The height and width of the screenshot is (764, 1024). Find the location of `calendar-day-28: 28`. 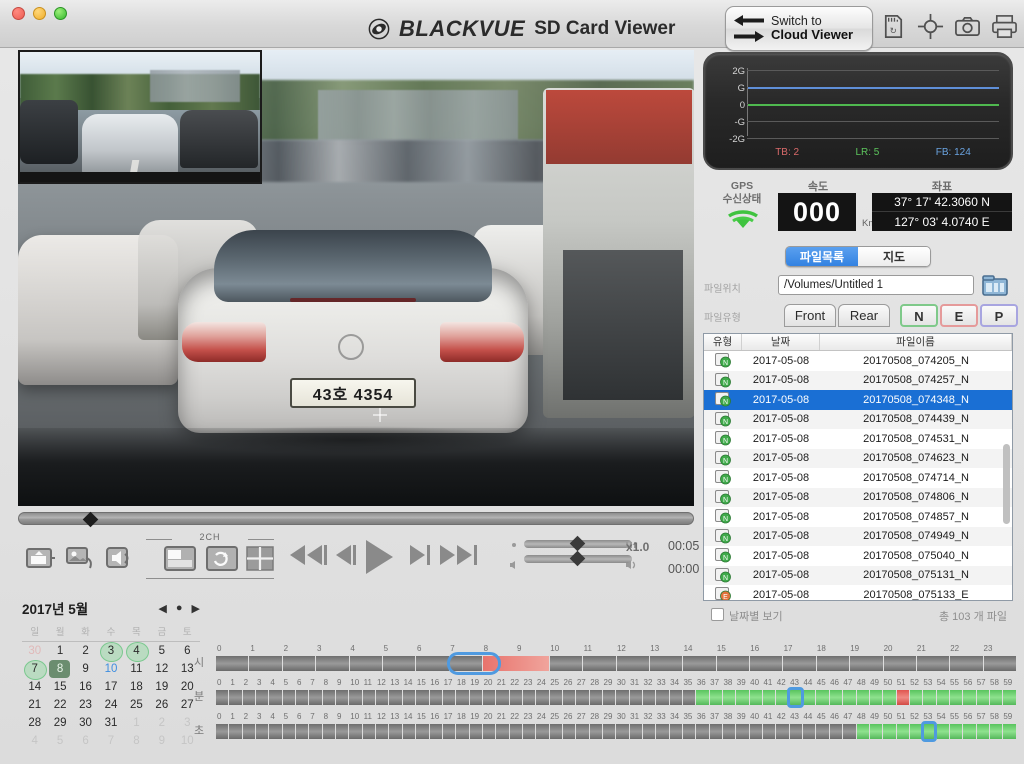

calendar-day-28: 28 is located at coordinates (34, 723).